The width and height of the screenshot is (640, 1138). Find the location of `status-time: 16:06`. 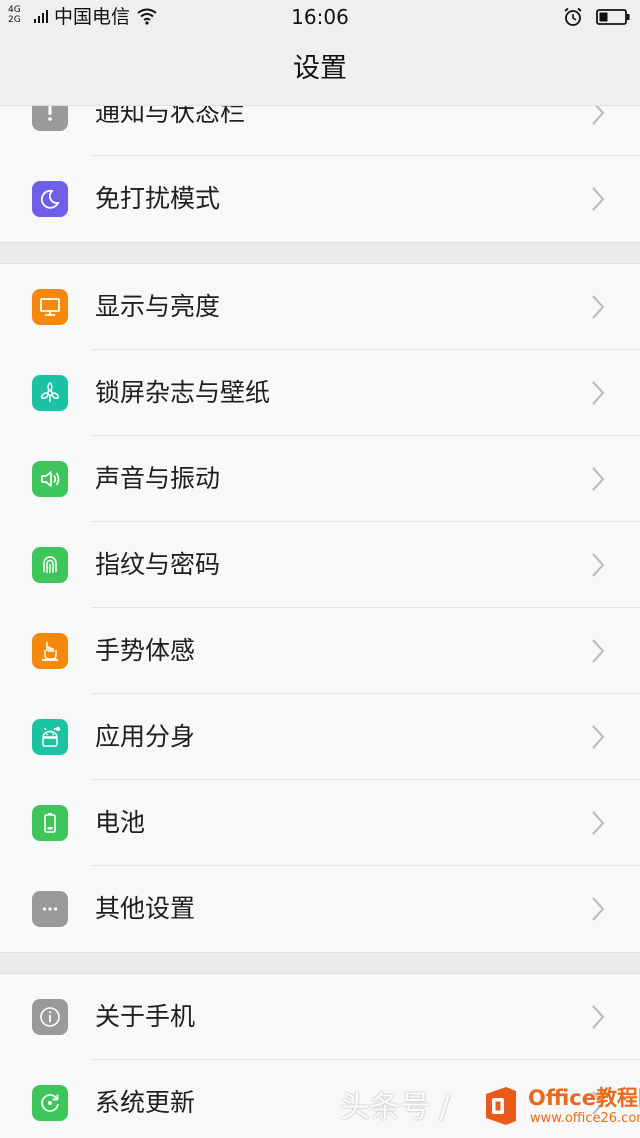

status-time: 16:06 is located at coordinates (320, 17).